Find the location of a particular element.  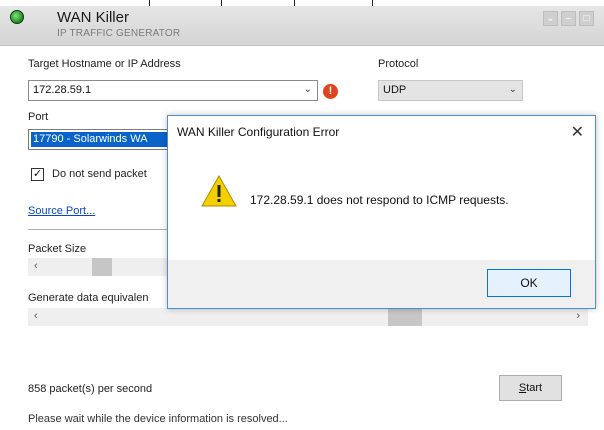

warning-icon is located at coordinates (219, 190).